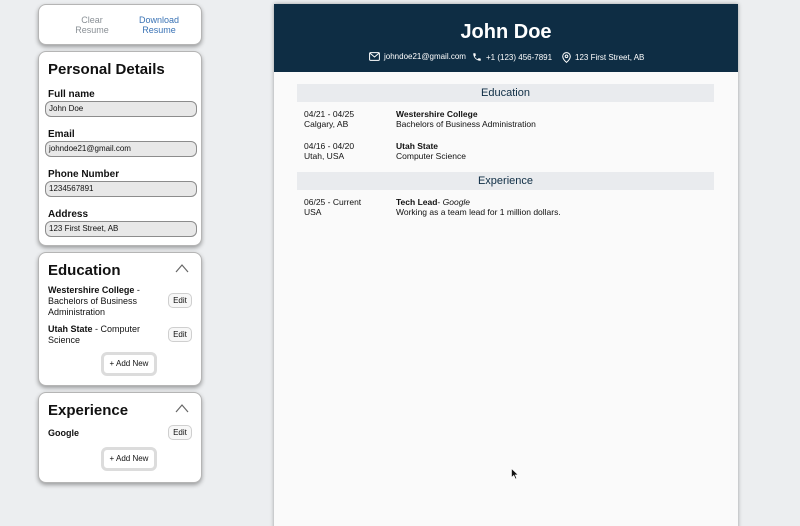 The height and width of the screenshot is (526, 800). Describe the element at coordinates (93, 306) in the screenshot. I see `education-entry-degree: Bachelors of Business Administration` at that location.